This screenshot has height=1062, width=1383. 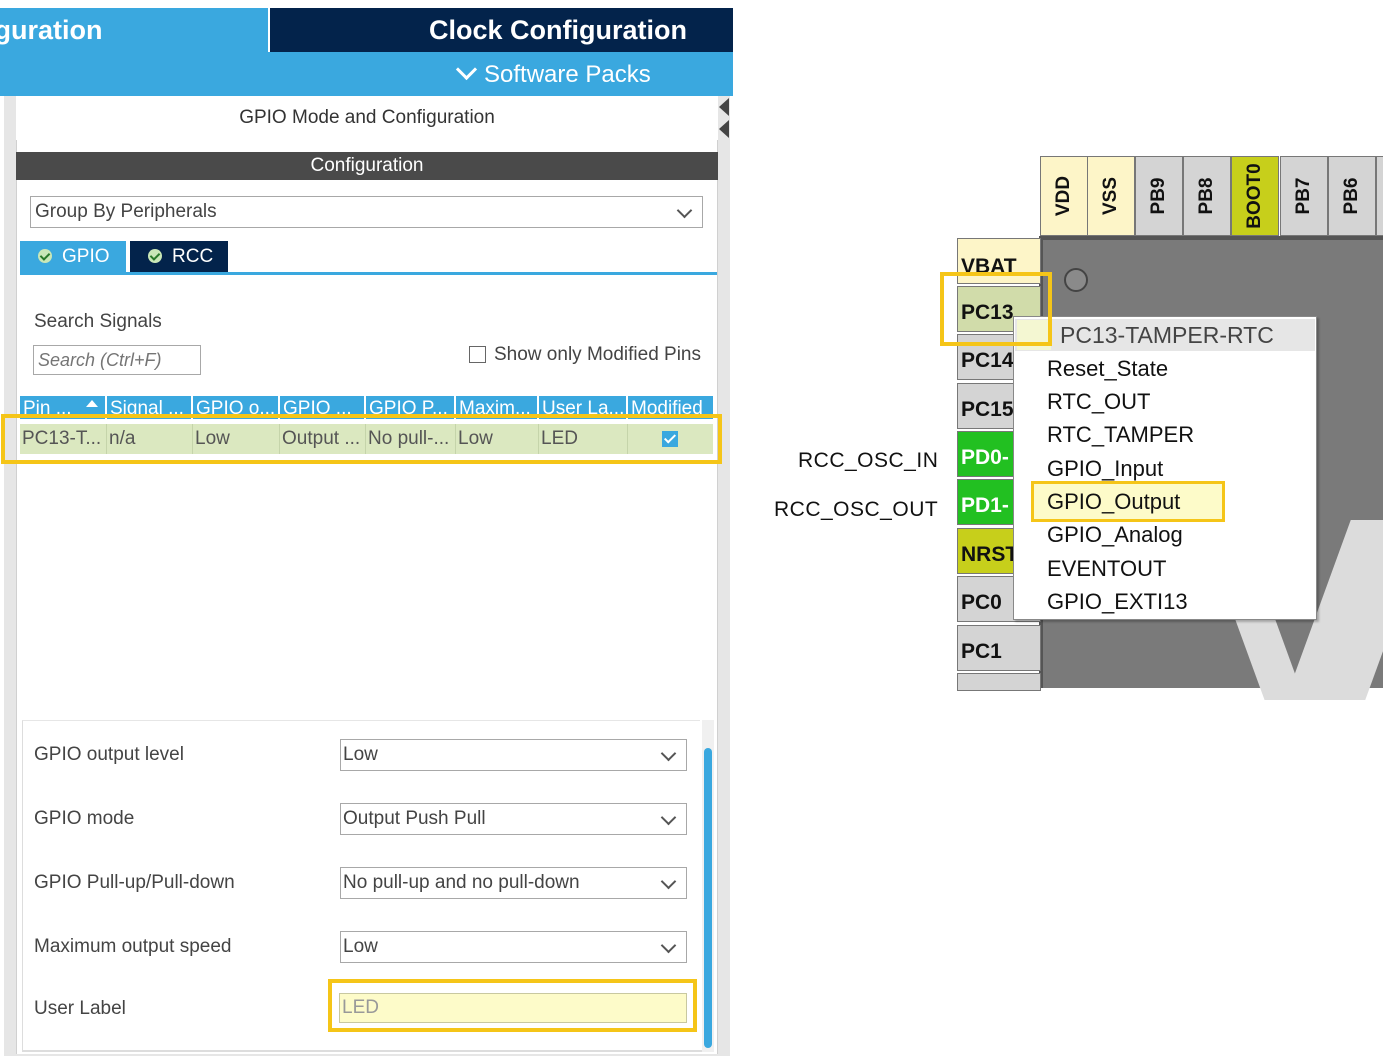 What do you see at coordinates (513, 947) in the screenshot?
I see `max-output-speed-select: Low` at bounding box center [513, 947].